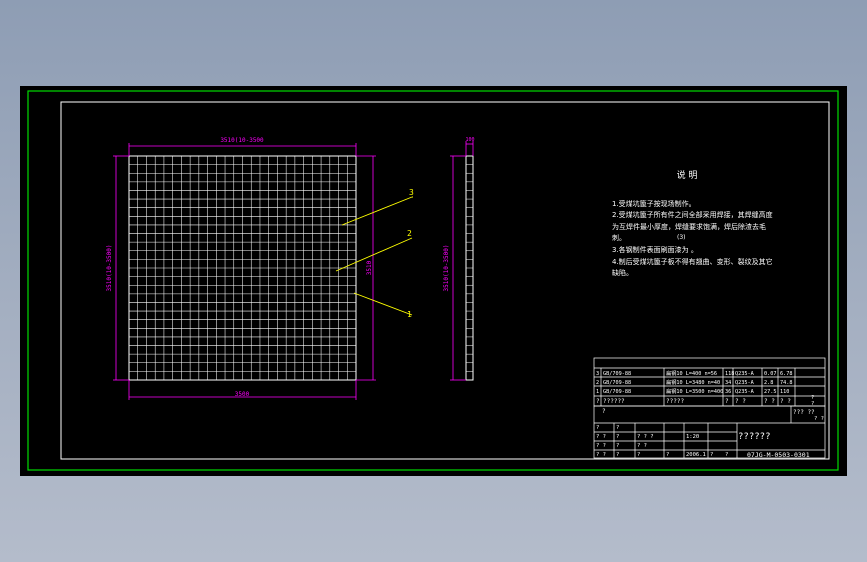 Image resolution: width=867 pixels, height=562 pixels. I want to click on left-height-dimension: 3510(10-3500), so click(109, 268).